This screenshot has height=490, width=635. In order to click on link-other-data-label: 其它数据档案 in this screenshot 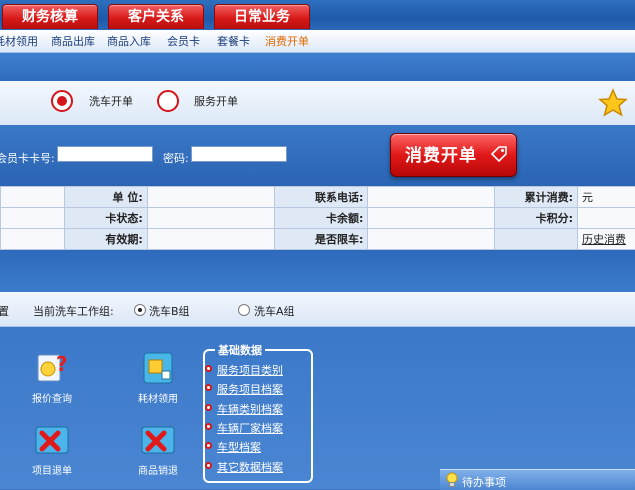, I will do `click(250, 467)`.